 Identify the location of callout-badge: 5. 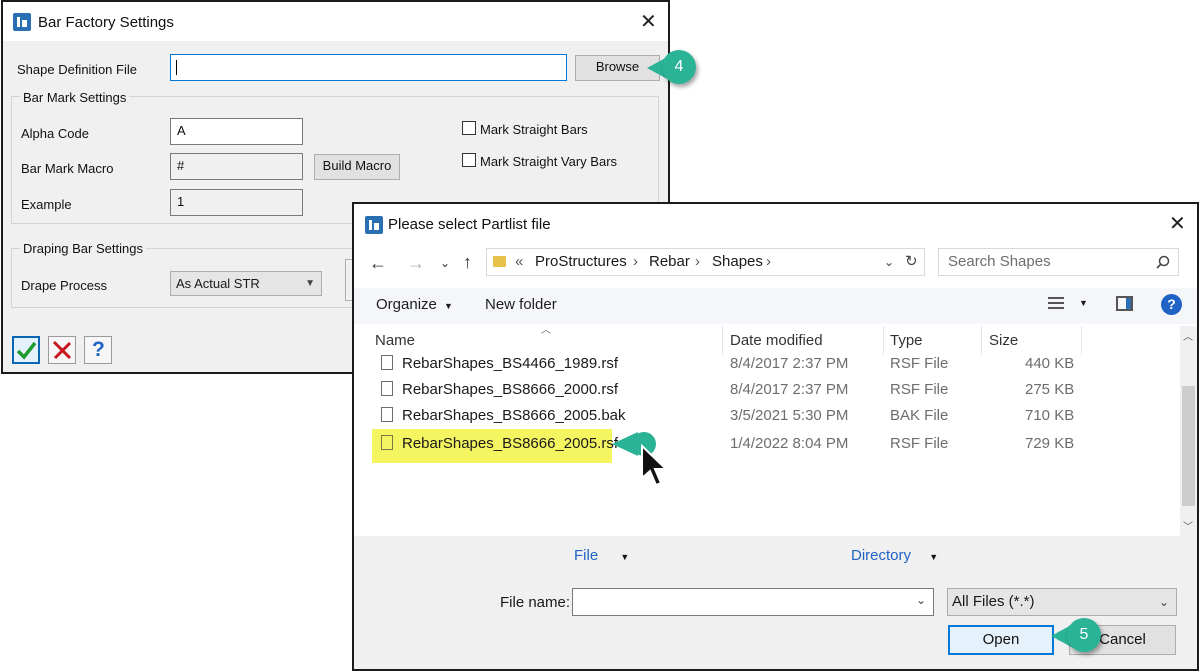
(1084, 635).